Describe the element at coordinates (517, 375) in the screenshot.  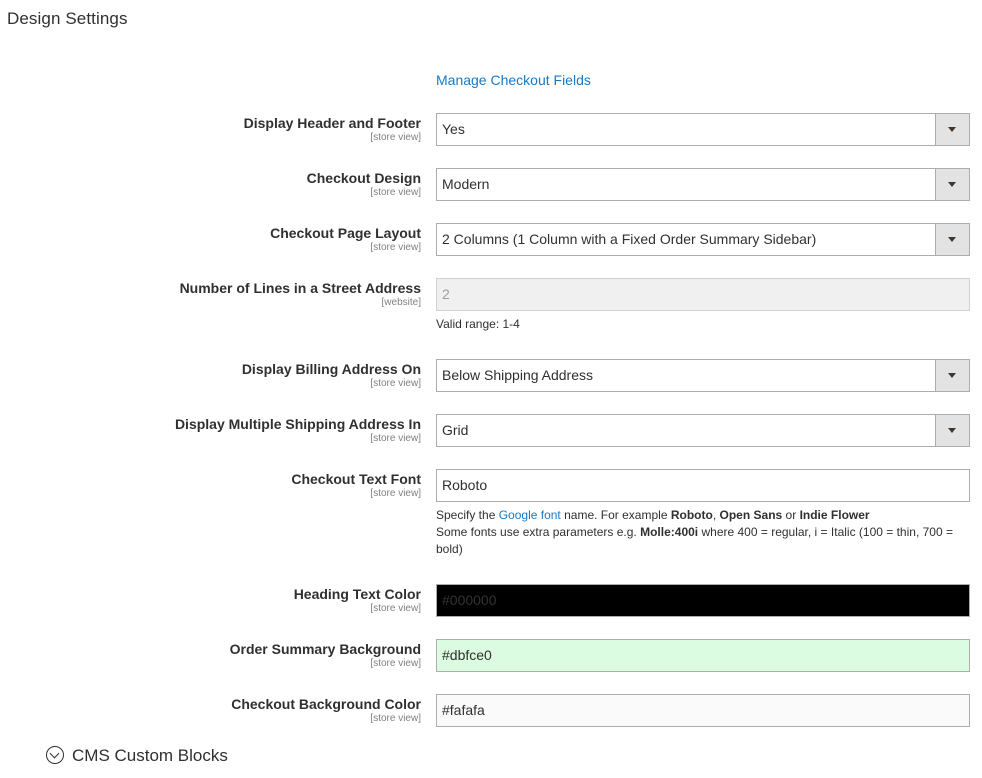
I see `select-value: Below Shipping Address` at that location.